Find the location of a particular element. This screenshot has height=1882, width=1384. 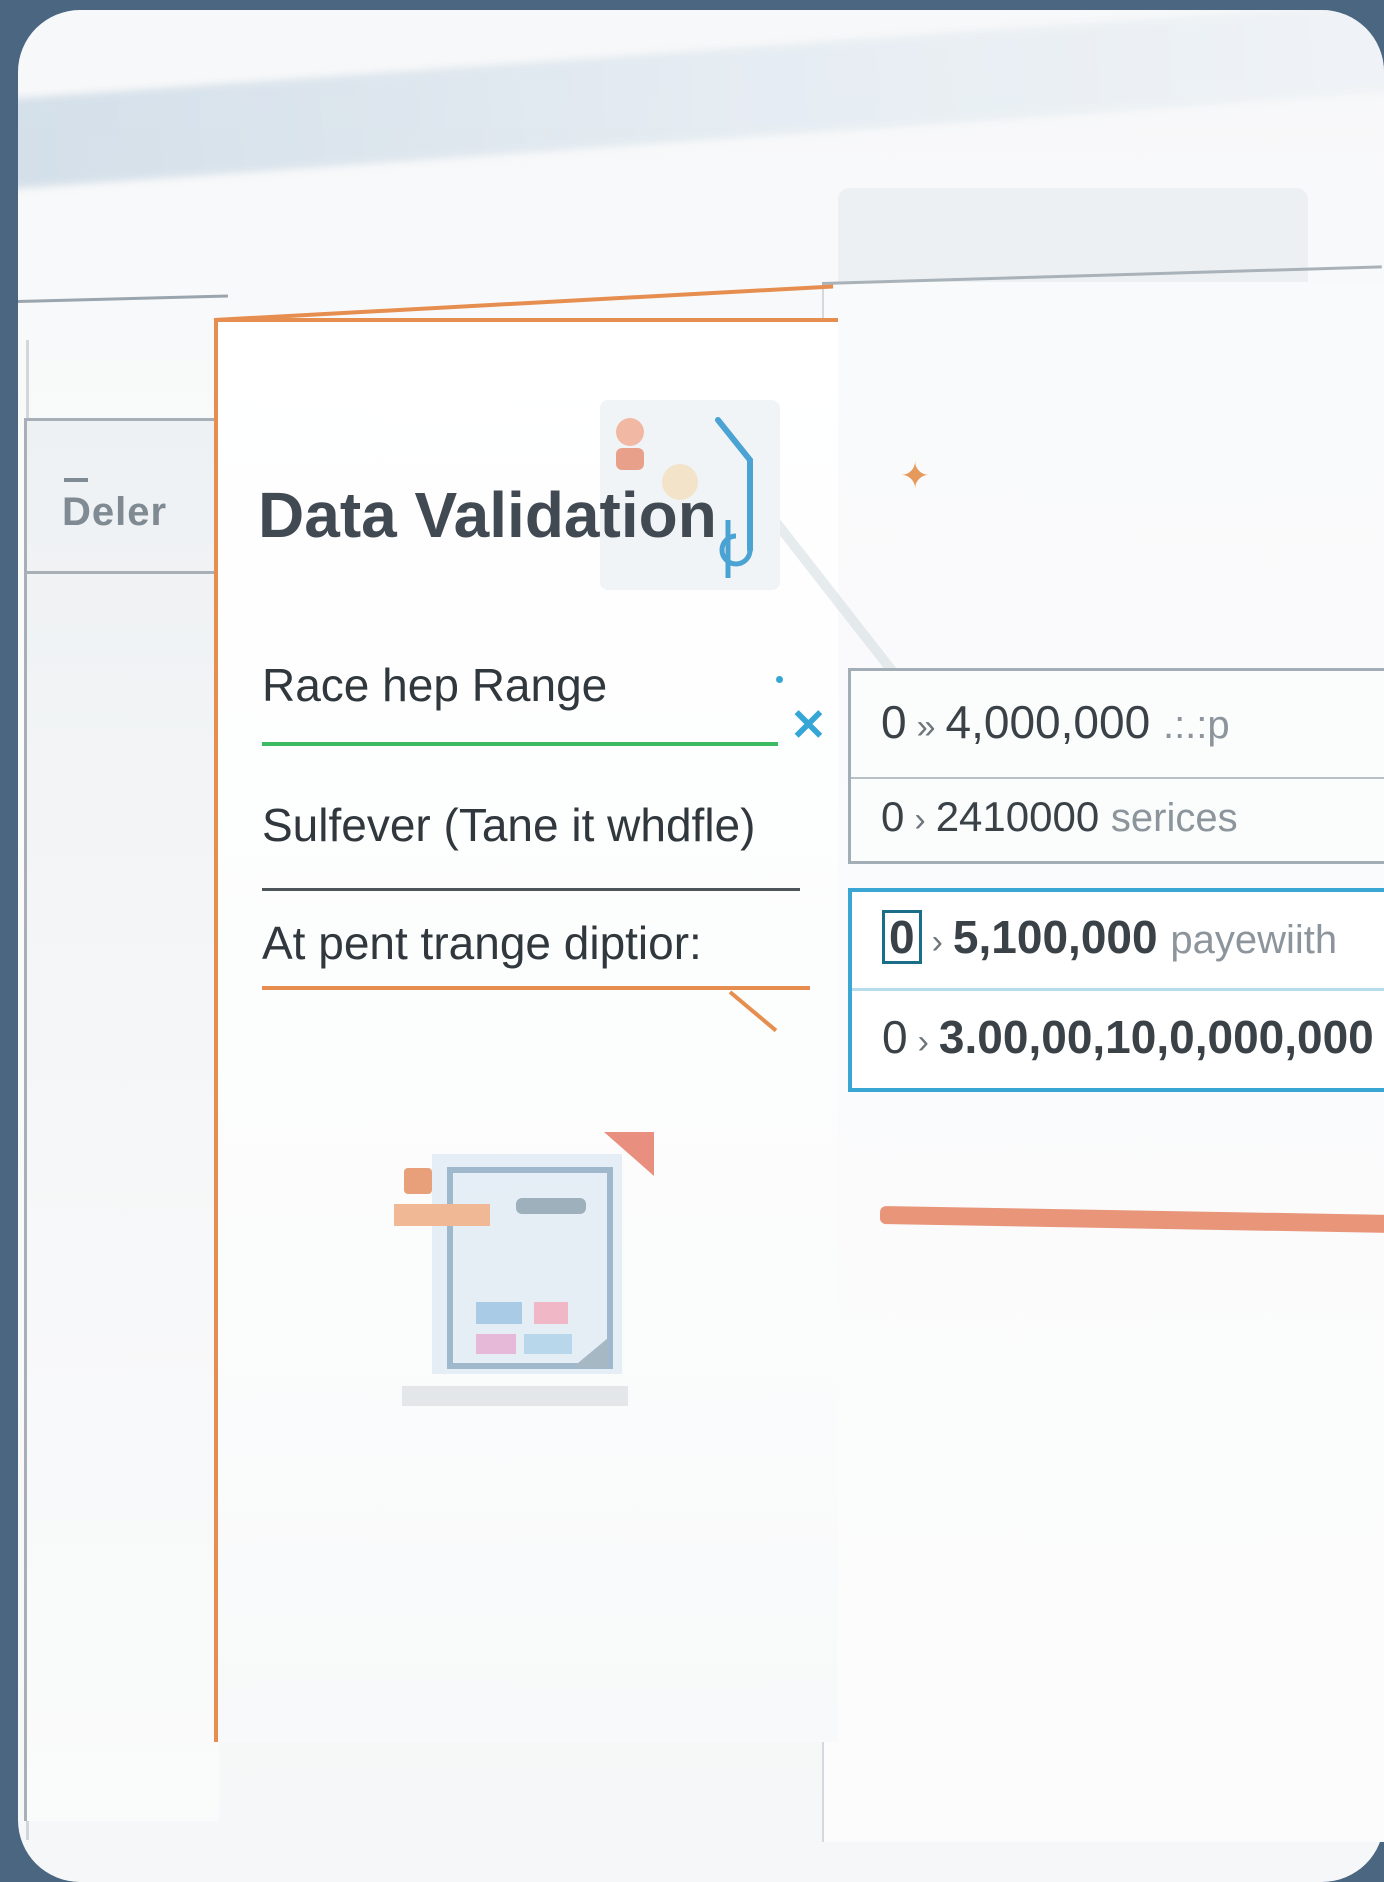

range-input-group-a: 0» 4,000,000 .:.:p 0 › 2410000 serices is located at coordinates (1116, 766).